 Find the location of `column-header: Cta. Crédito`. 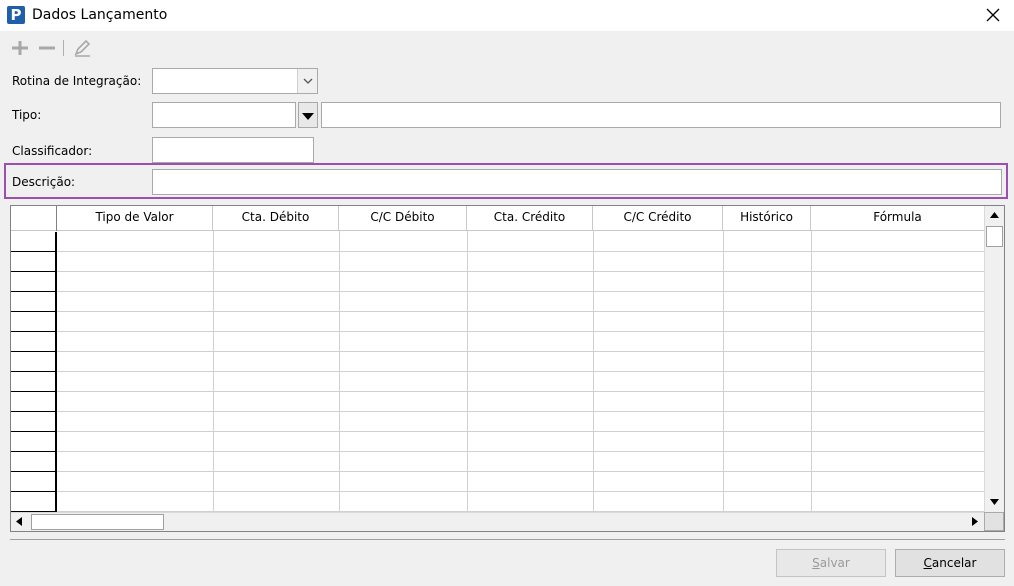

column-header: Cta. Crédito is located at coordinates (530, 218).